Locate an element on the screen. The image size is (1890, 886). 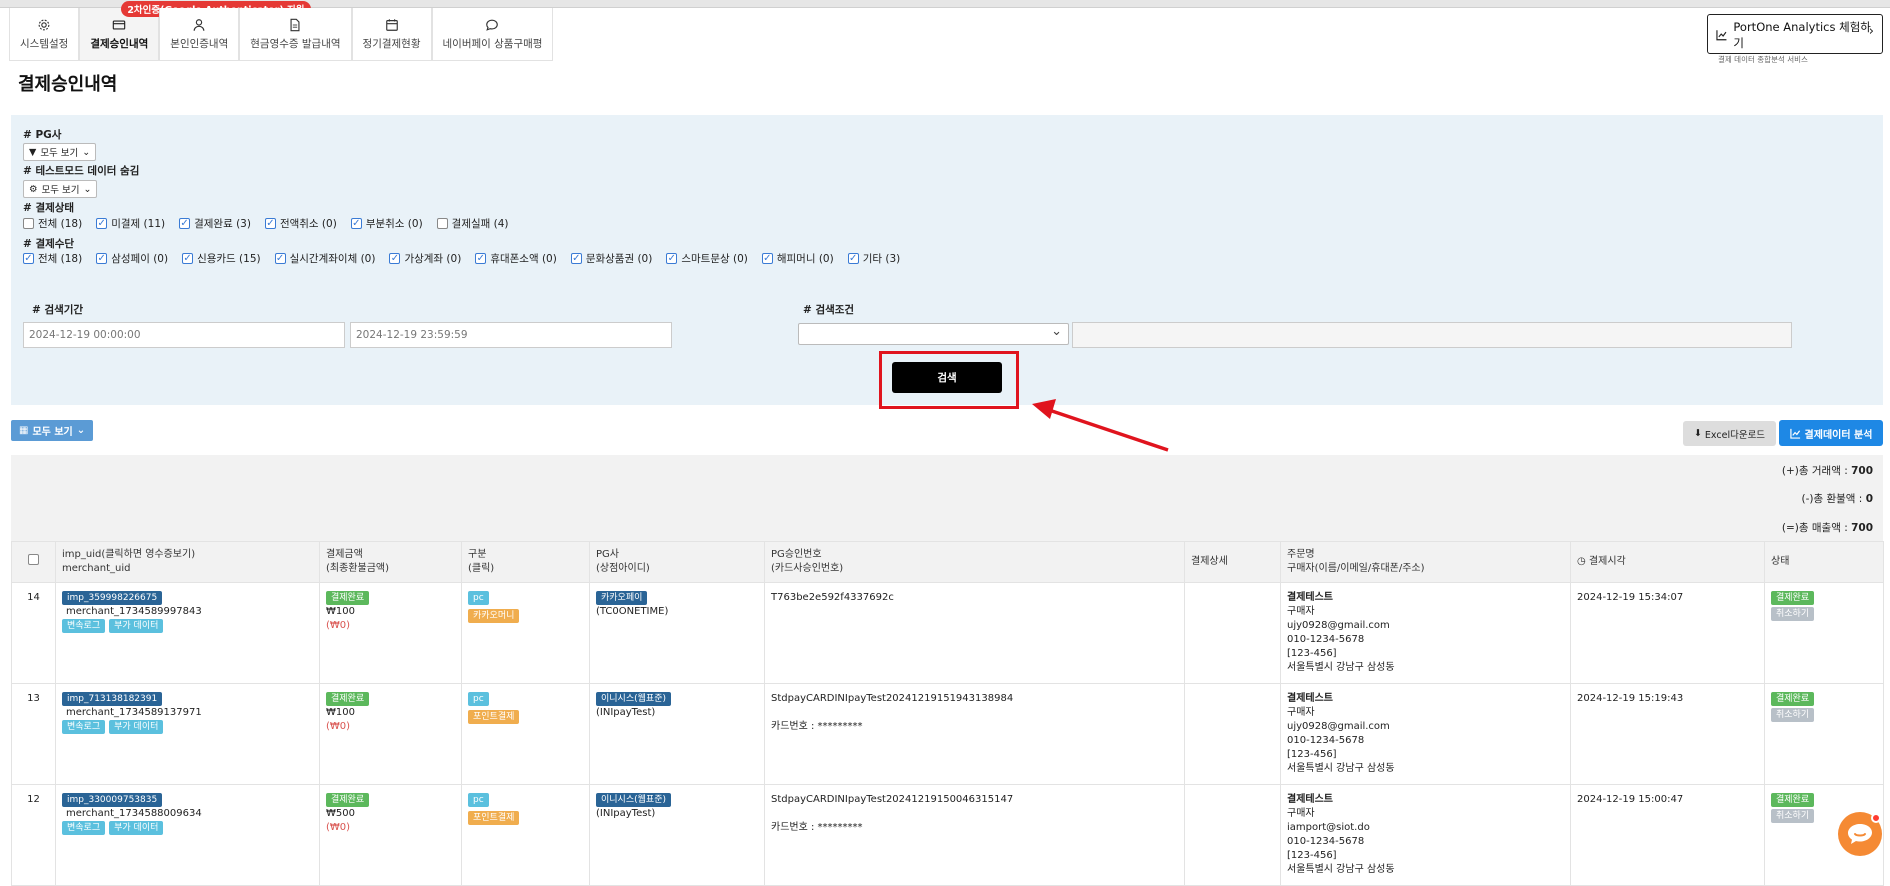
select-all-checkbox is located at coordinates (33, 559).